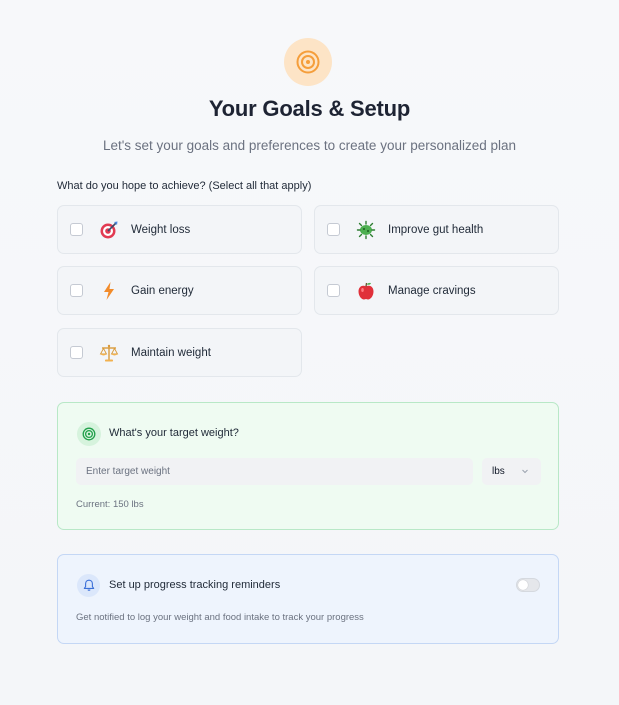  Describe the element at coordinates (511, 471) in the screenshot. I see `unit-select: lbs` at that location.